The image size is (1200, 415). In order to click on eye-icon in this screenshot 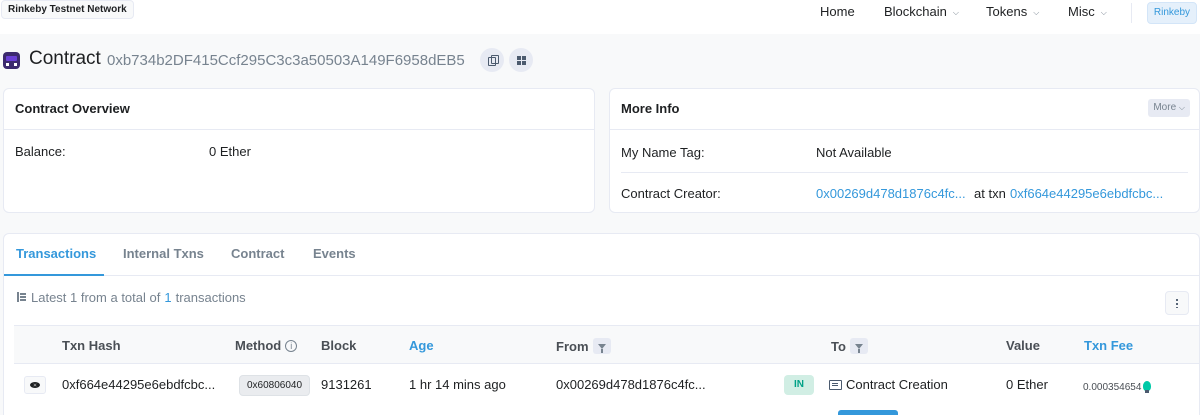, I will do `click(35, 385)`.